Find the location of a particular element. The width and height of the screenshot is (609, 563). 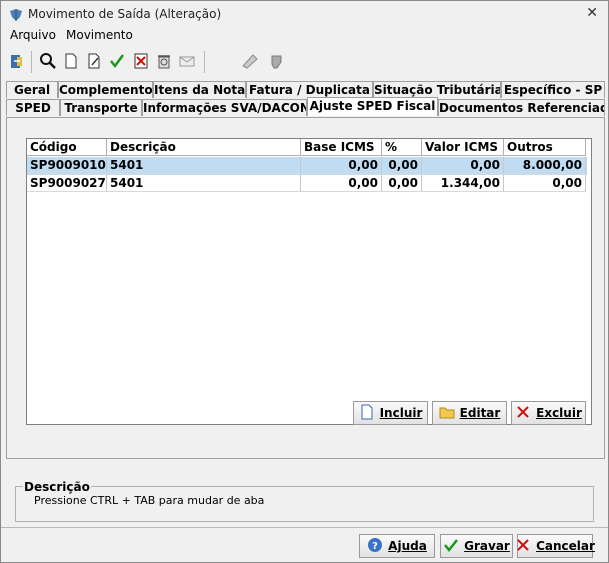

excluir-button: Excluir is located at coordinates (548, 413).